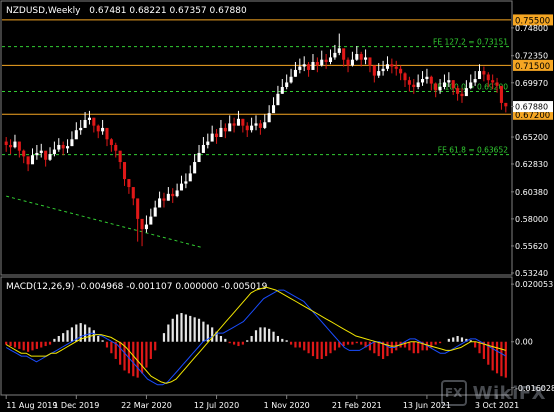  Describe the element at coordinates (357, 405) in the screenshot. I see `date-tick-label: 21 Feb 2021` at that location.